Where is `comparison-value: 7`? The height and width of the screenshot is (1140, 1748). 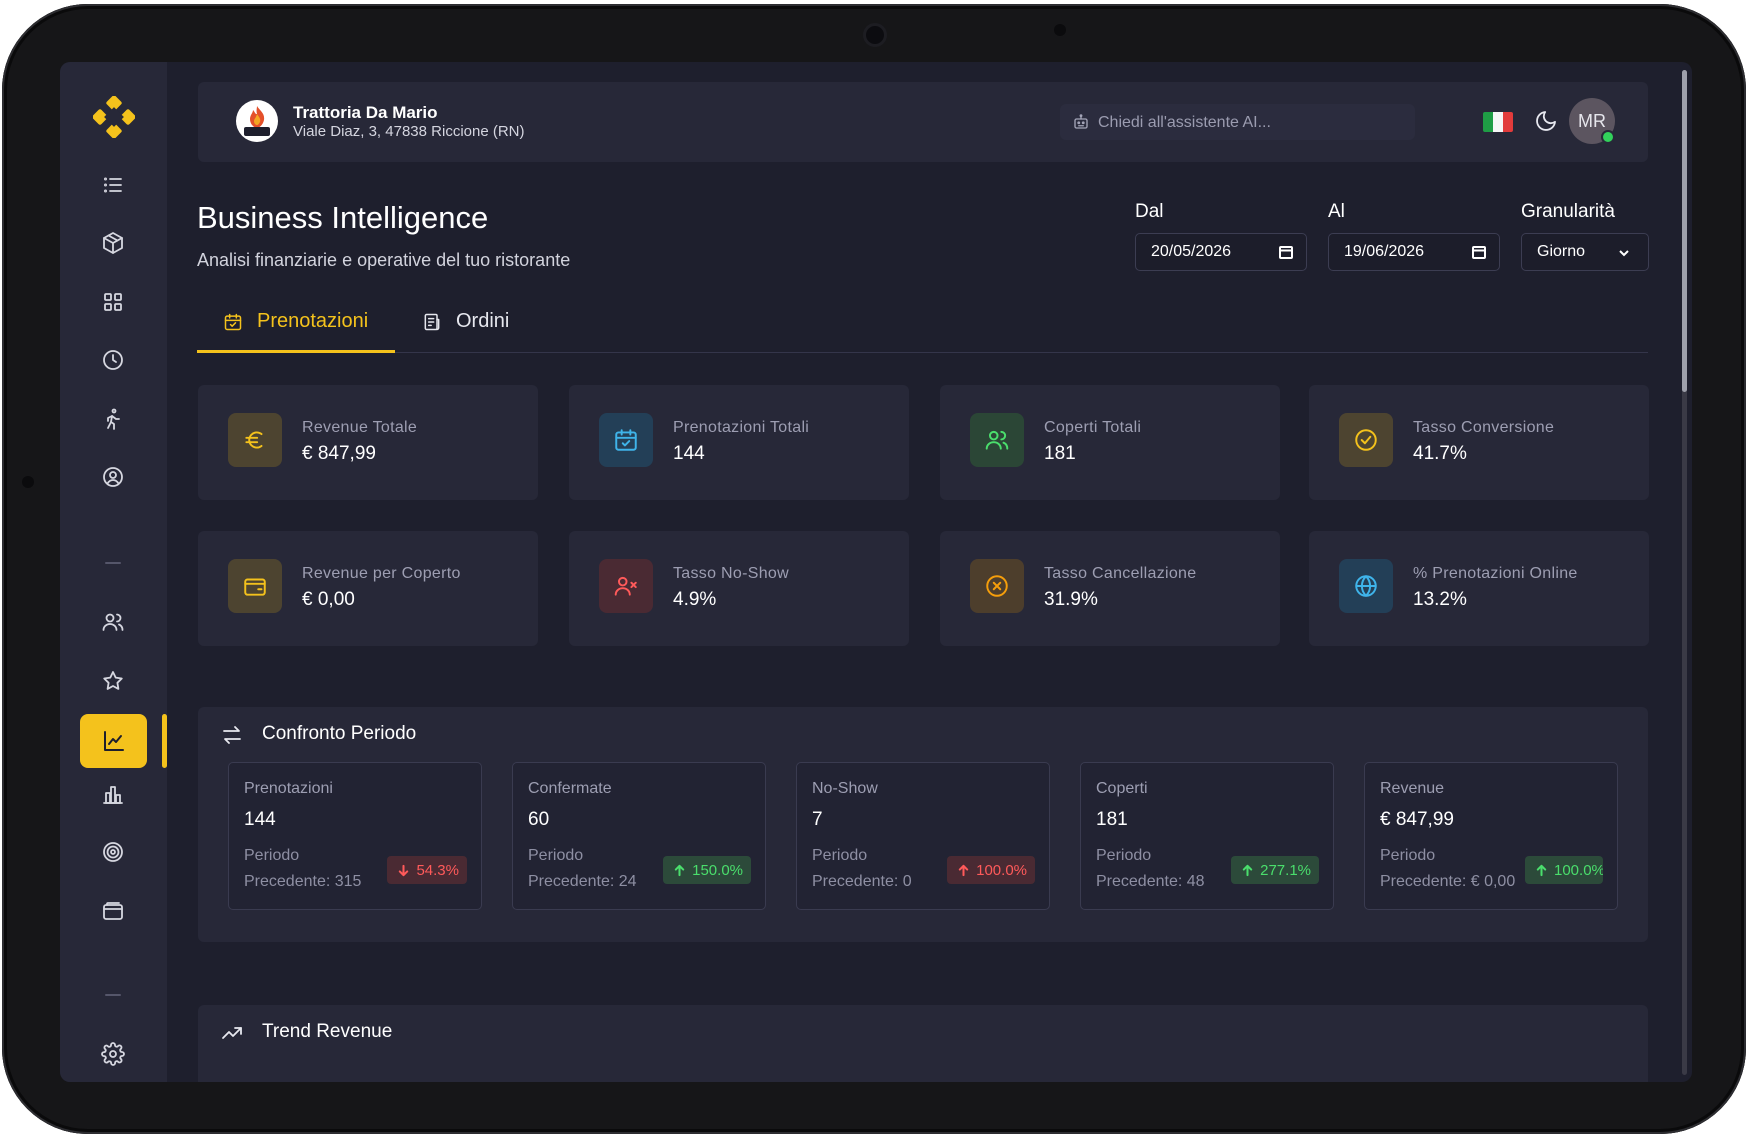 comparison-value: 7 is located at coordinates (817, 819).